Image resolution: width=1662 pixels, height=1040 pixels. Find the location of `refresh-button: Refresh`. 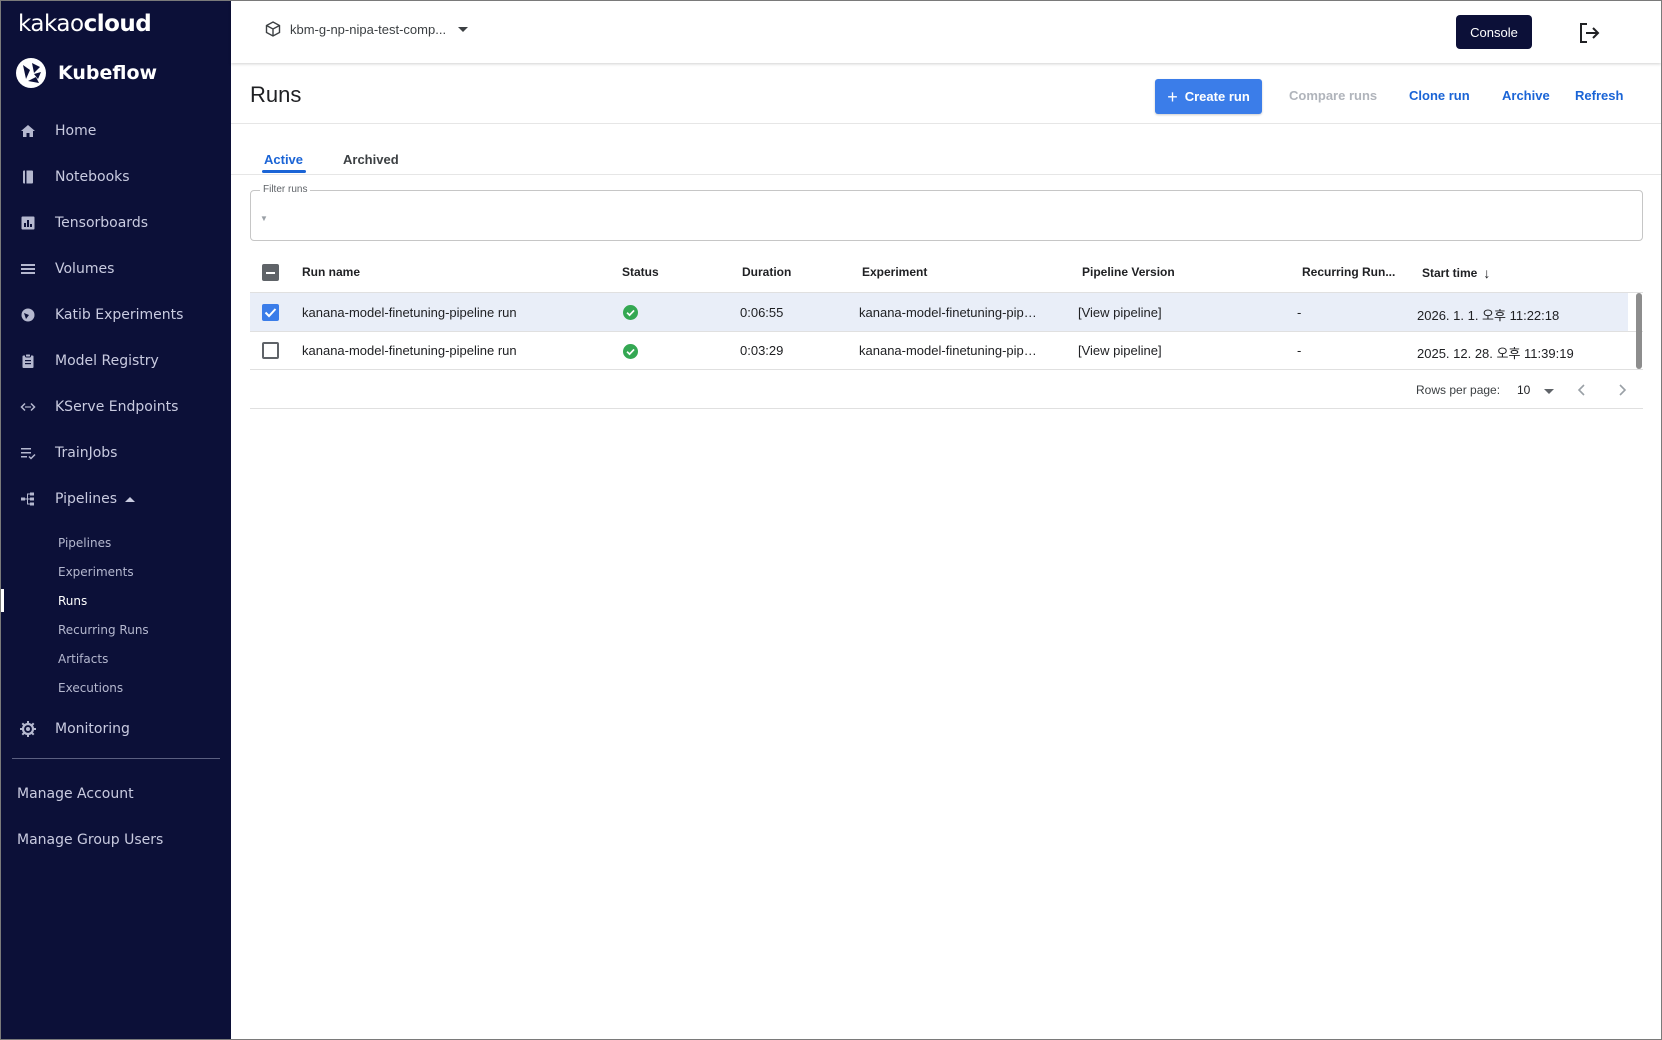

refresh-button: Refresh is located at coordinates (1599, 95).